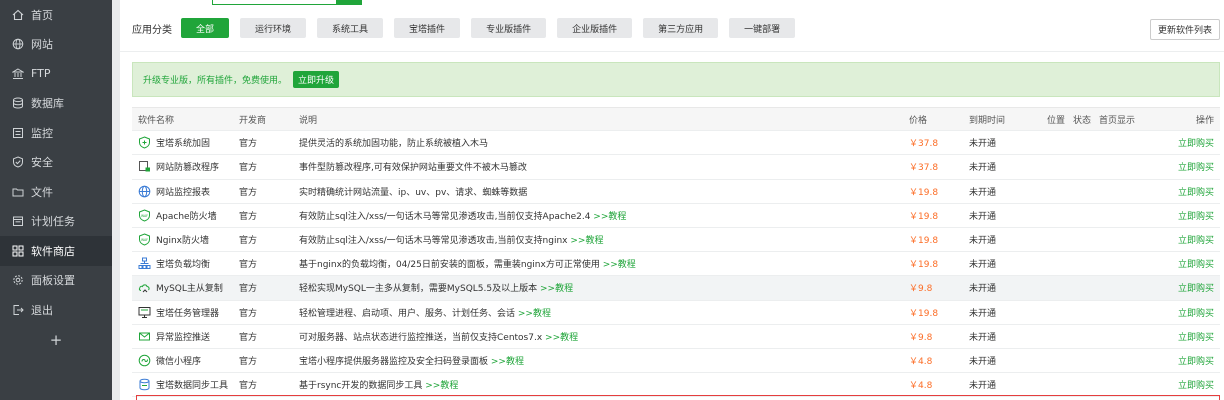 This screenshot has height=400, width=1224. Describe the element at coordinates (18, 192) in the screenshot. I see `folder-icon` at that location.